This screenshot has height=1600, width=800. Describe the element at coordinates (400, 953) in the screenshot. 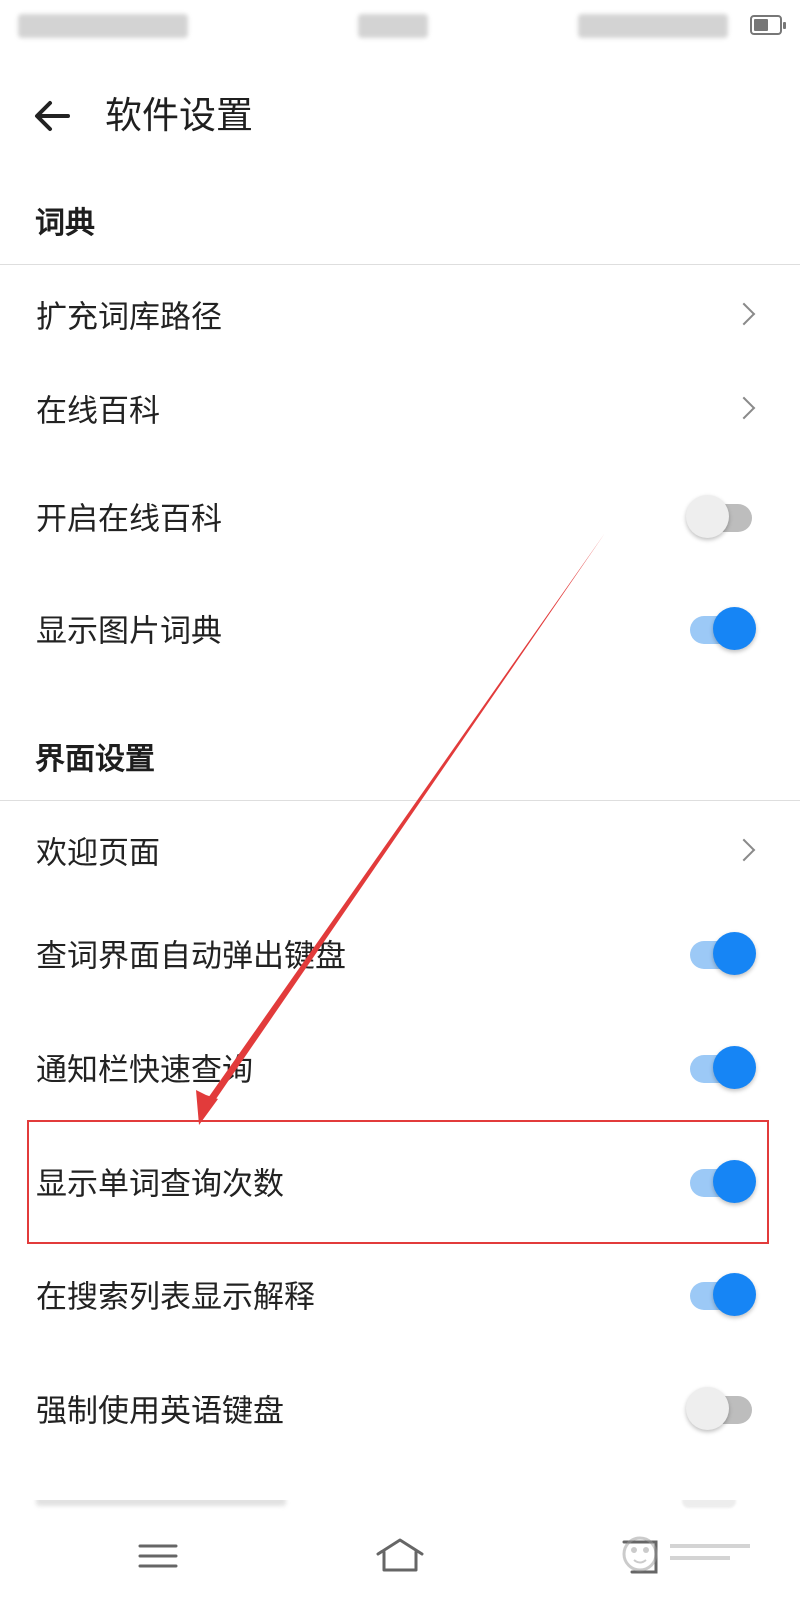

I see `row-auto-keyboard: 查词界面自动弹出键盘` at that location.